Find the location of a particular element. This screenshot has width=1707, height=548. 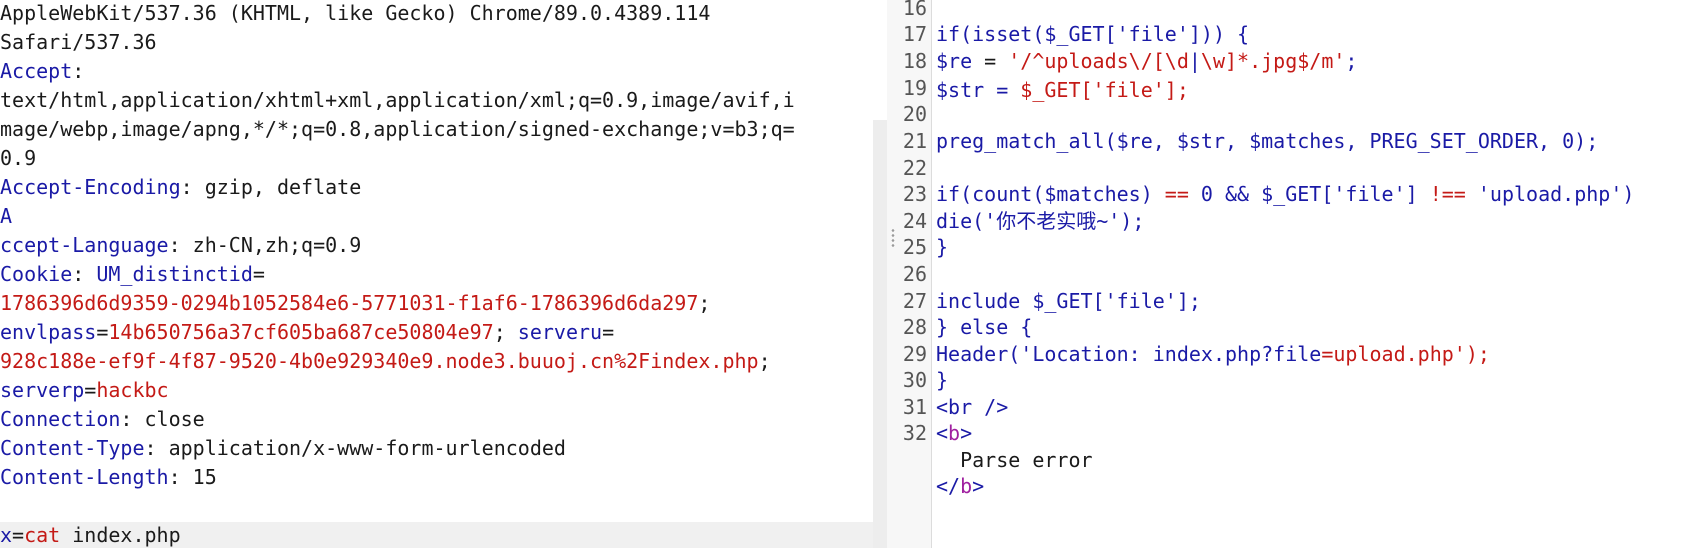

cookie-eq-3: = is located at coordinates (608, 332).